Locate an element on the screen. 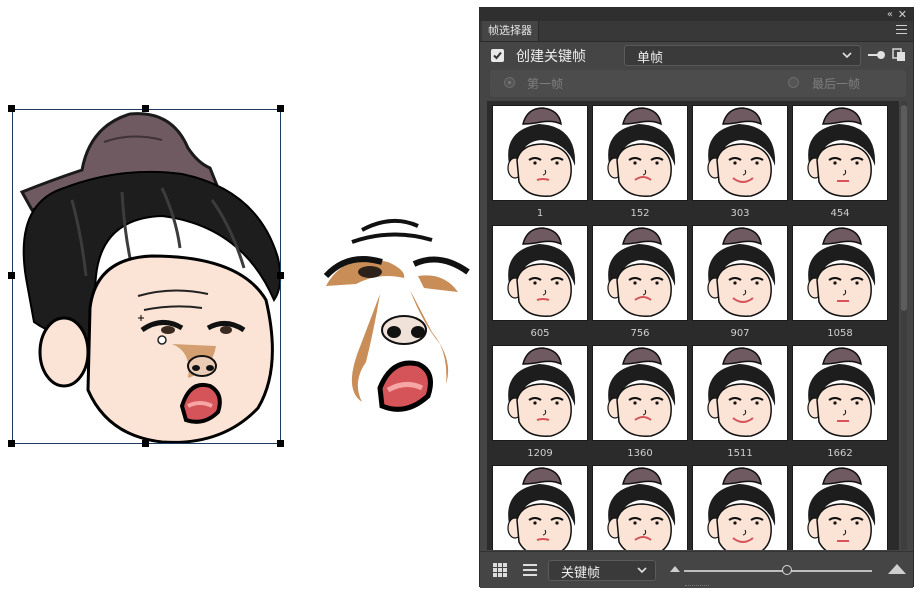  first-frame-radio is located at coordinates (509, 82).